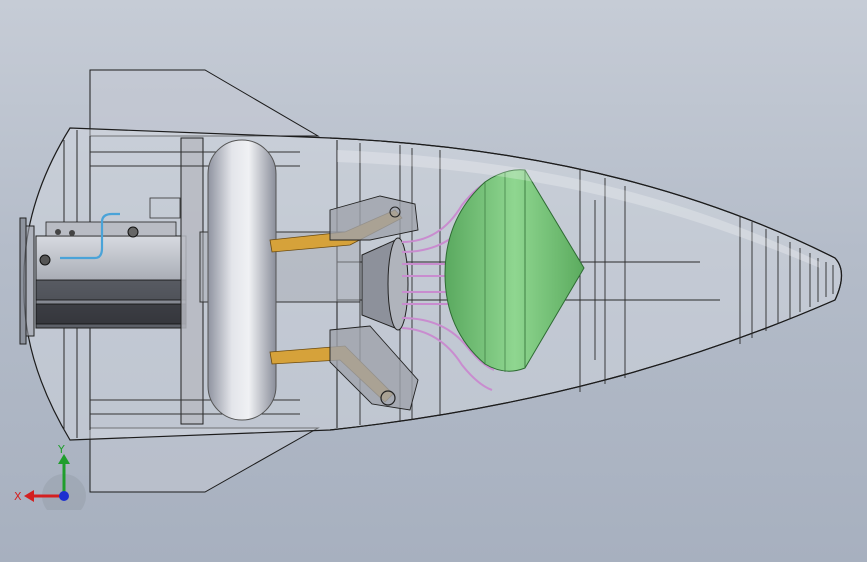 The image size is (867, 562). What do you see at coordinates (50, 476) in the screenshot?
I see `coordinate-triad: Y X` at bounding box center [50, 476].